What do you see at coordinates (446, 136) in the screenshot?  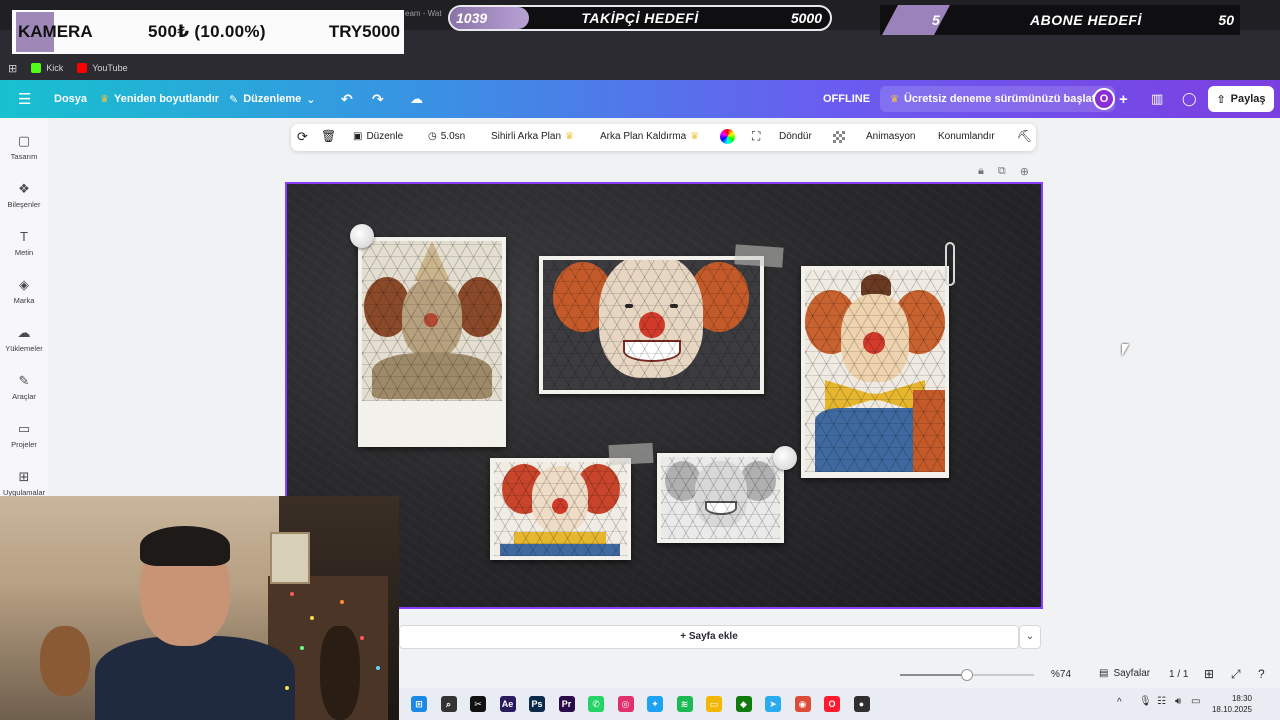 I see `duration-button: ◷ 5.0sn` at bounding box center [446, 136].